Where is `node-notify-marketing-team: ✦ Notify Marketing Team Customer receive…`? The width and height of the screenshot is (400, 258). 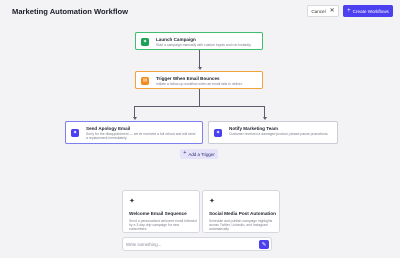
node-notify-marketing-team: ✦ Notify Marketing Team Customer receive… is located at coordinates (273, 132).